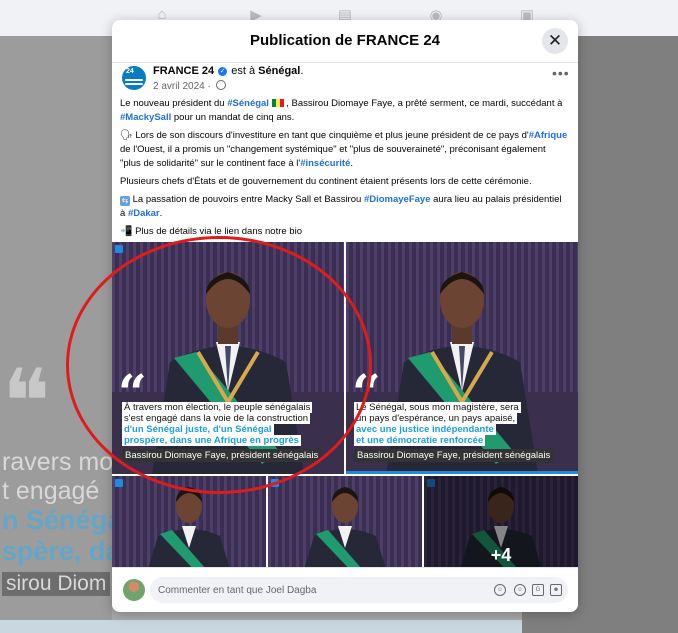 This screenshot has width=678, height=633. Describe the element at coordinates (548, 135) in the screenshot. I see `hashtag-afrique-link: #Afrique` at that location.